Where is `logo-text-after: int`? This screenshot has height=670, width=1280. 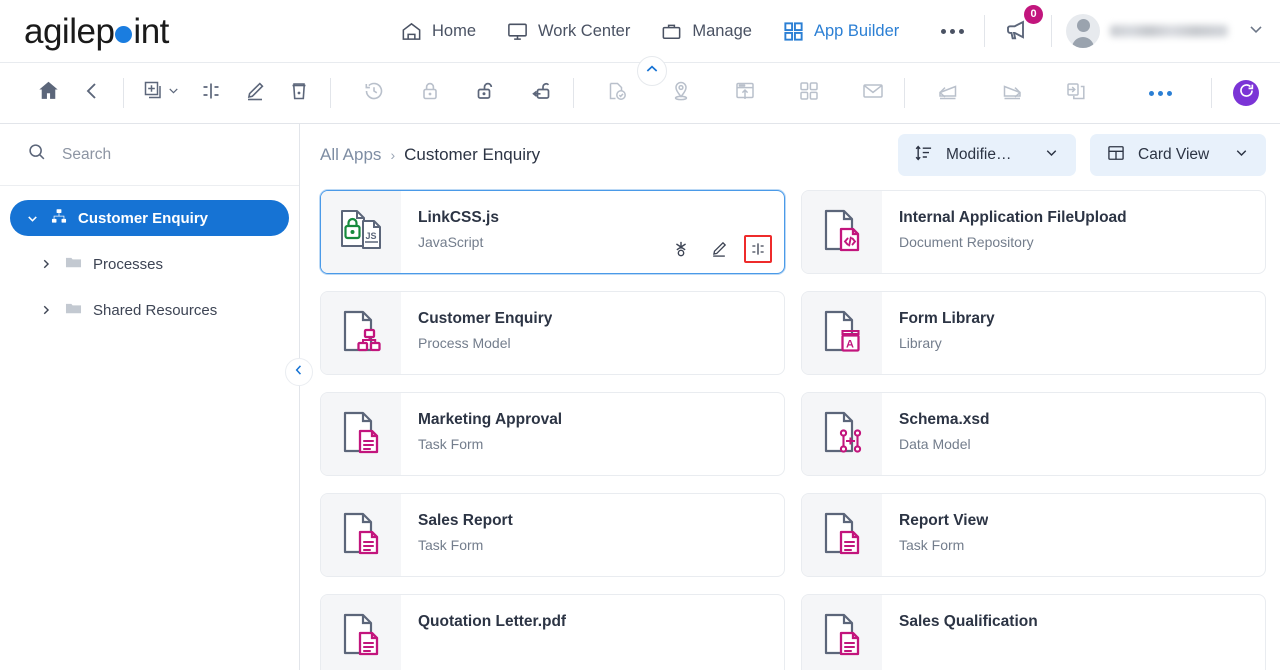 logo-text-after: int is located at coordinates (151, 31).